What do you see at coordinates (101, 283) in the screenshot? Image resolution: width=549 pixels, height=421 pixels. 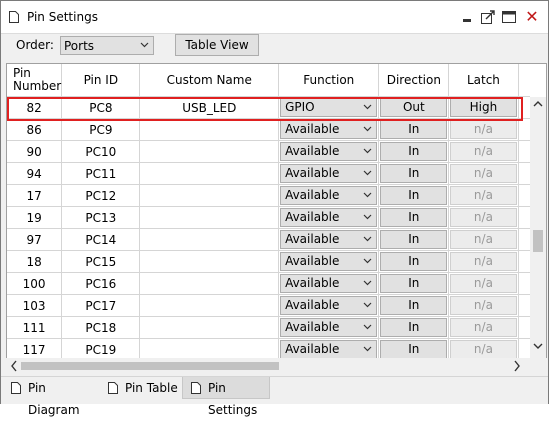 I see `pin-id-cell: PC16` at bounding box center [101, 283].